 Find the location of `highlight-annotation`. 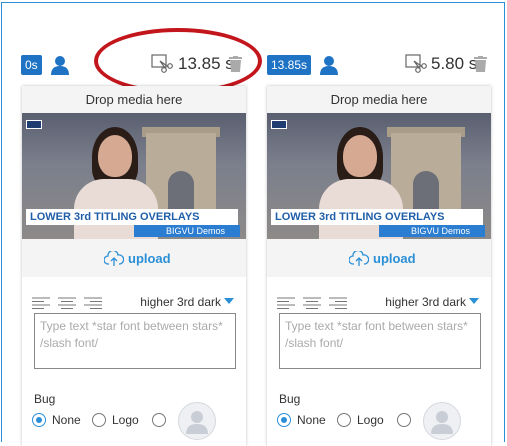

highlight-annotation is located at coordinates (178, 61).